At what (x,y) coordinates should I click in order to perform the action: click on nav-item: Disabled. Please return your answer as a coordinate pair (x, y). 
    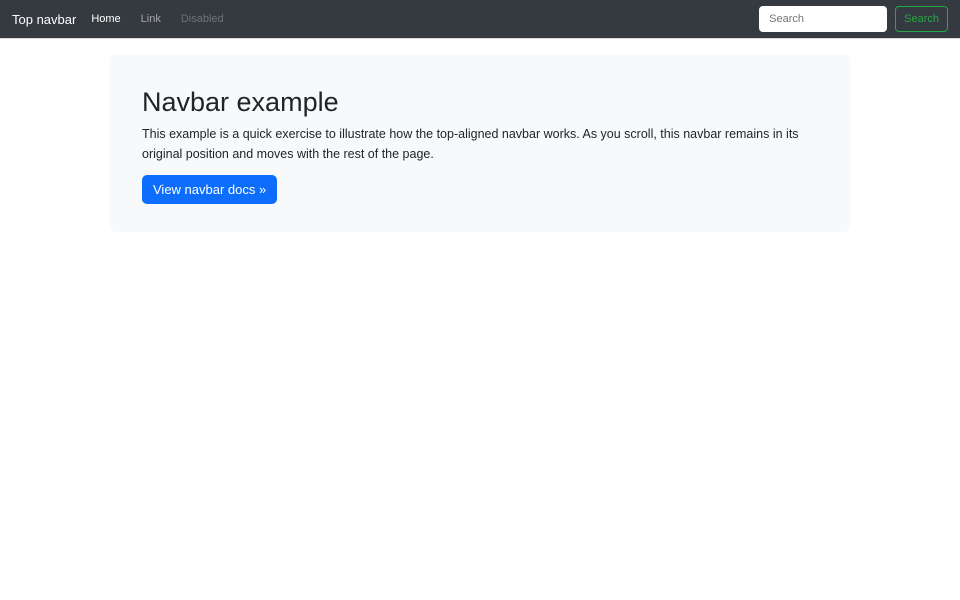
    Looking at the image, I should click on (202, 19).